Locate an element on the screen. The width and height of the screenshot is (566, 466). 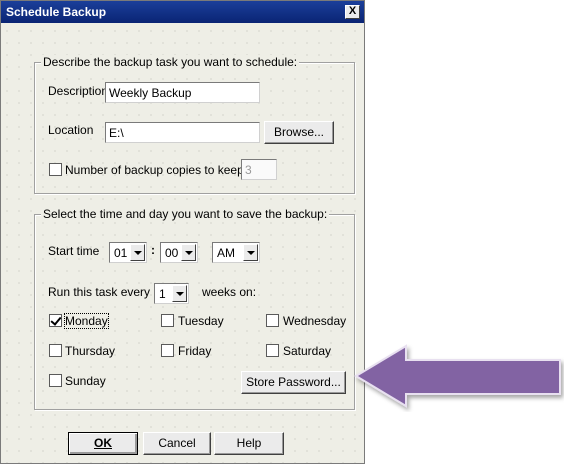
tuesday-label: Tuesday is located at coordinates (201, 321).